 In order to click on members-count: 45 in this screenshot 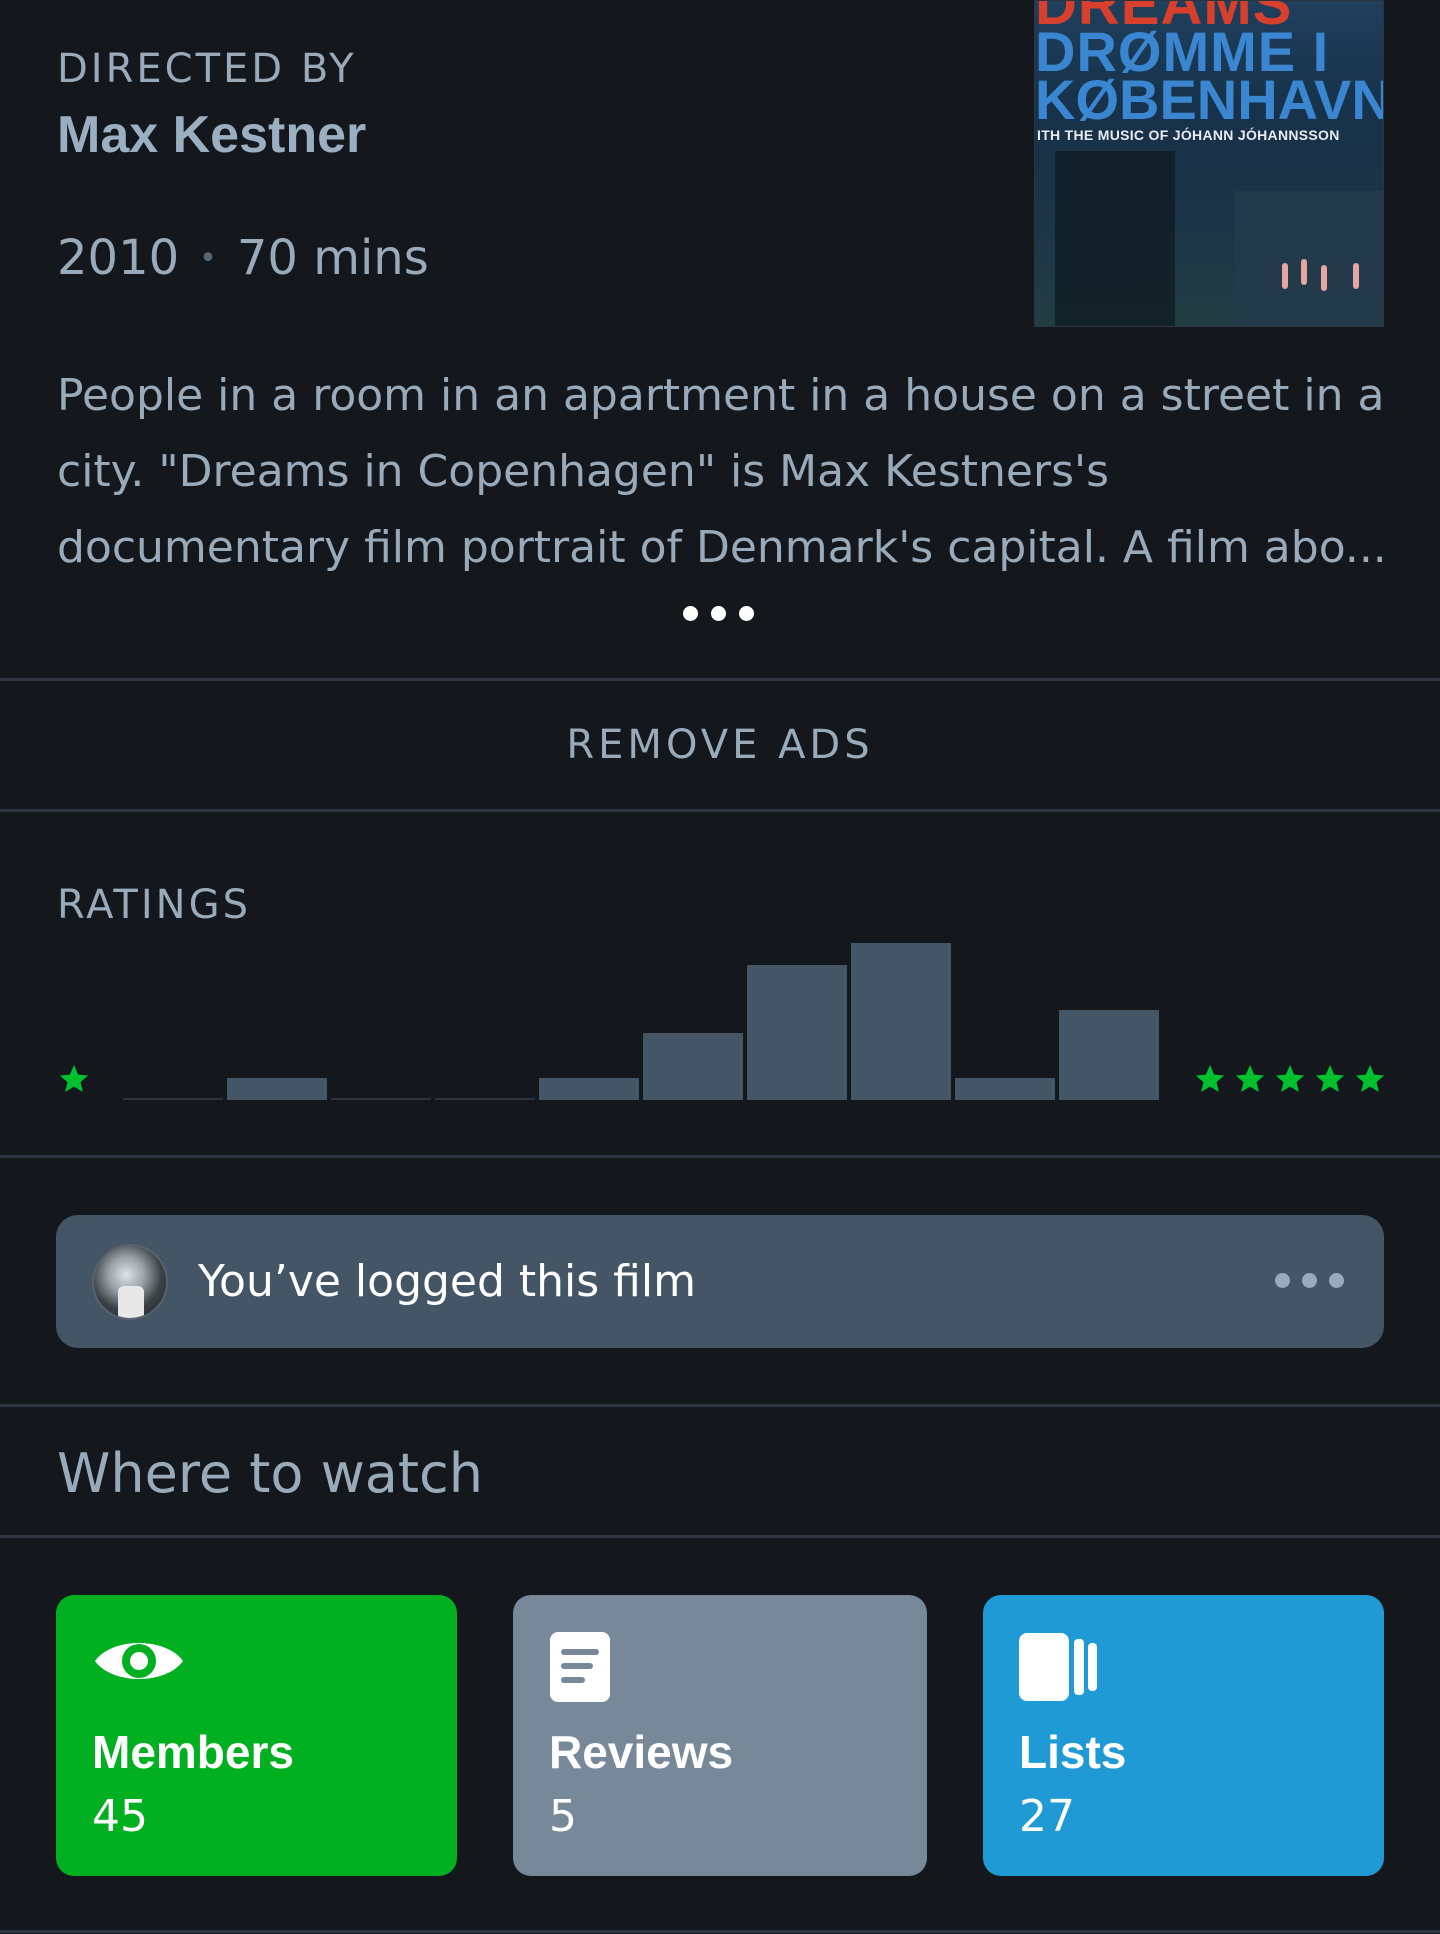, I will do `click(120, 1816)`.